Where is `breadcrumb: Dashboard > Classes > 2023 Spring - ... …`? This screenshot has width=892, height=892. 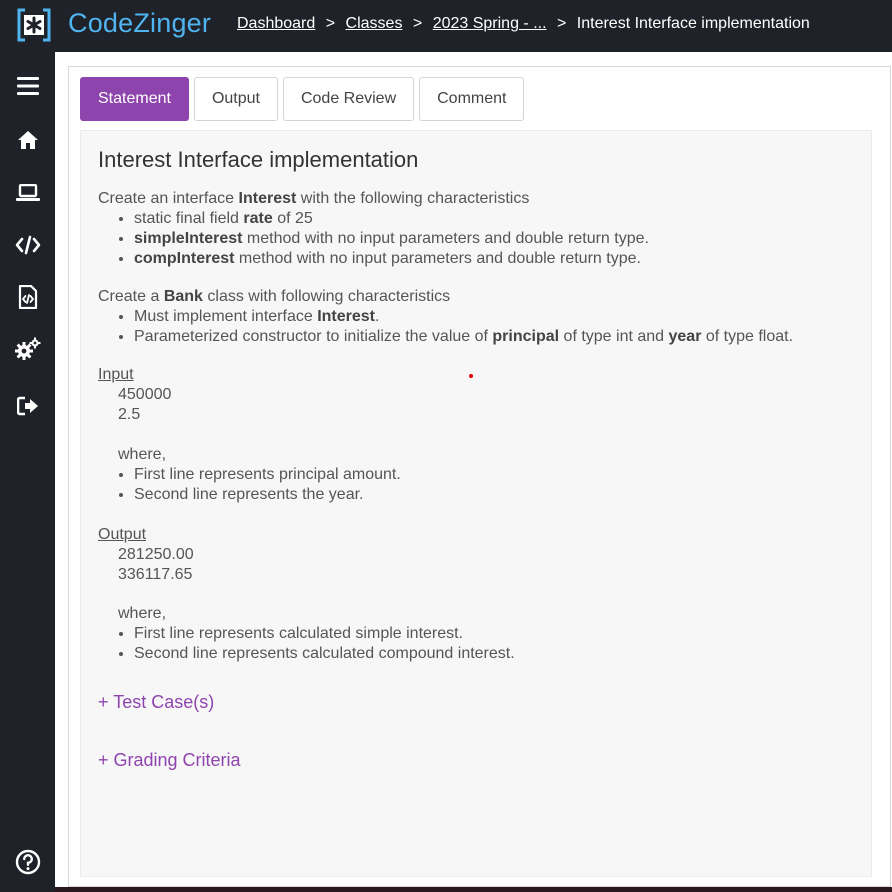 breadcrumb: Dashboard > Classes > 2023 Spring - ... … is located at coordinates (523, 24).